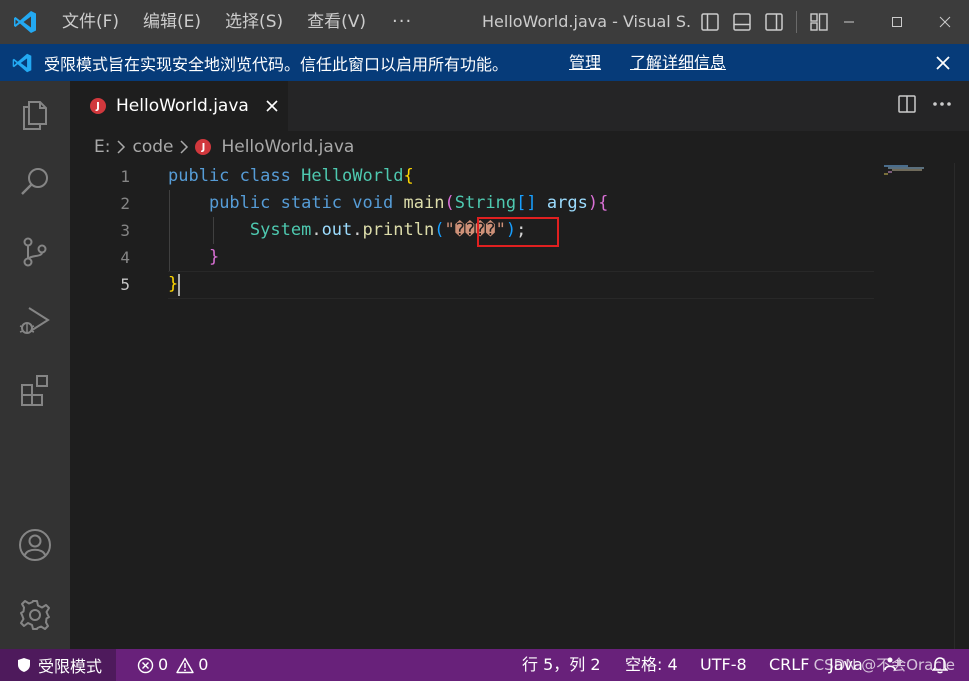  Describe the element at coordinates (35, 615) in the screenshot. I see `manage-gear-icon` at that location.